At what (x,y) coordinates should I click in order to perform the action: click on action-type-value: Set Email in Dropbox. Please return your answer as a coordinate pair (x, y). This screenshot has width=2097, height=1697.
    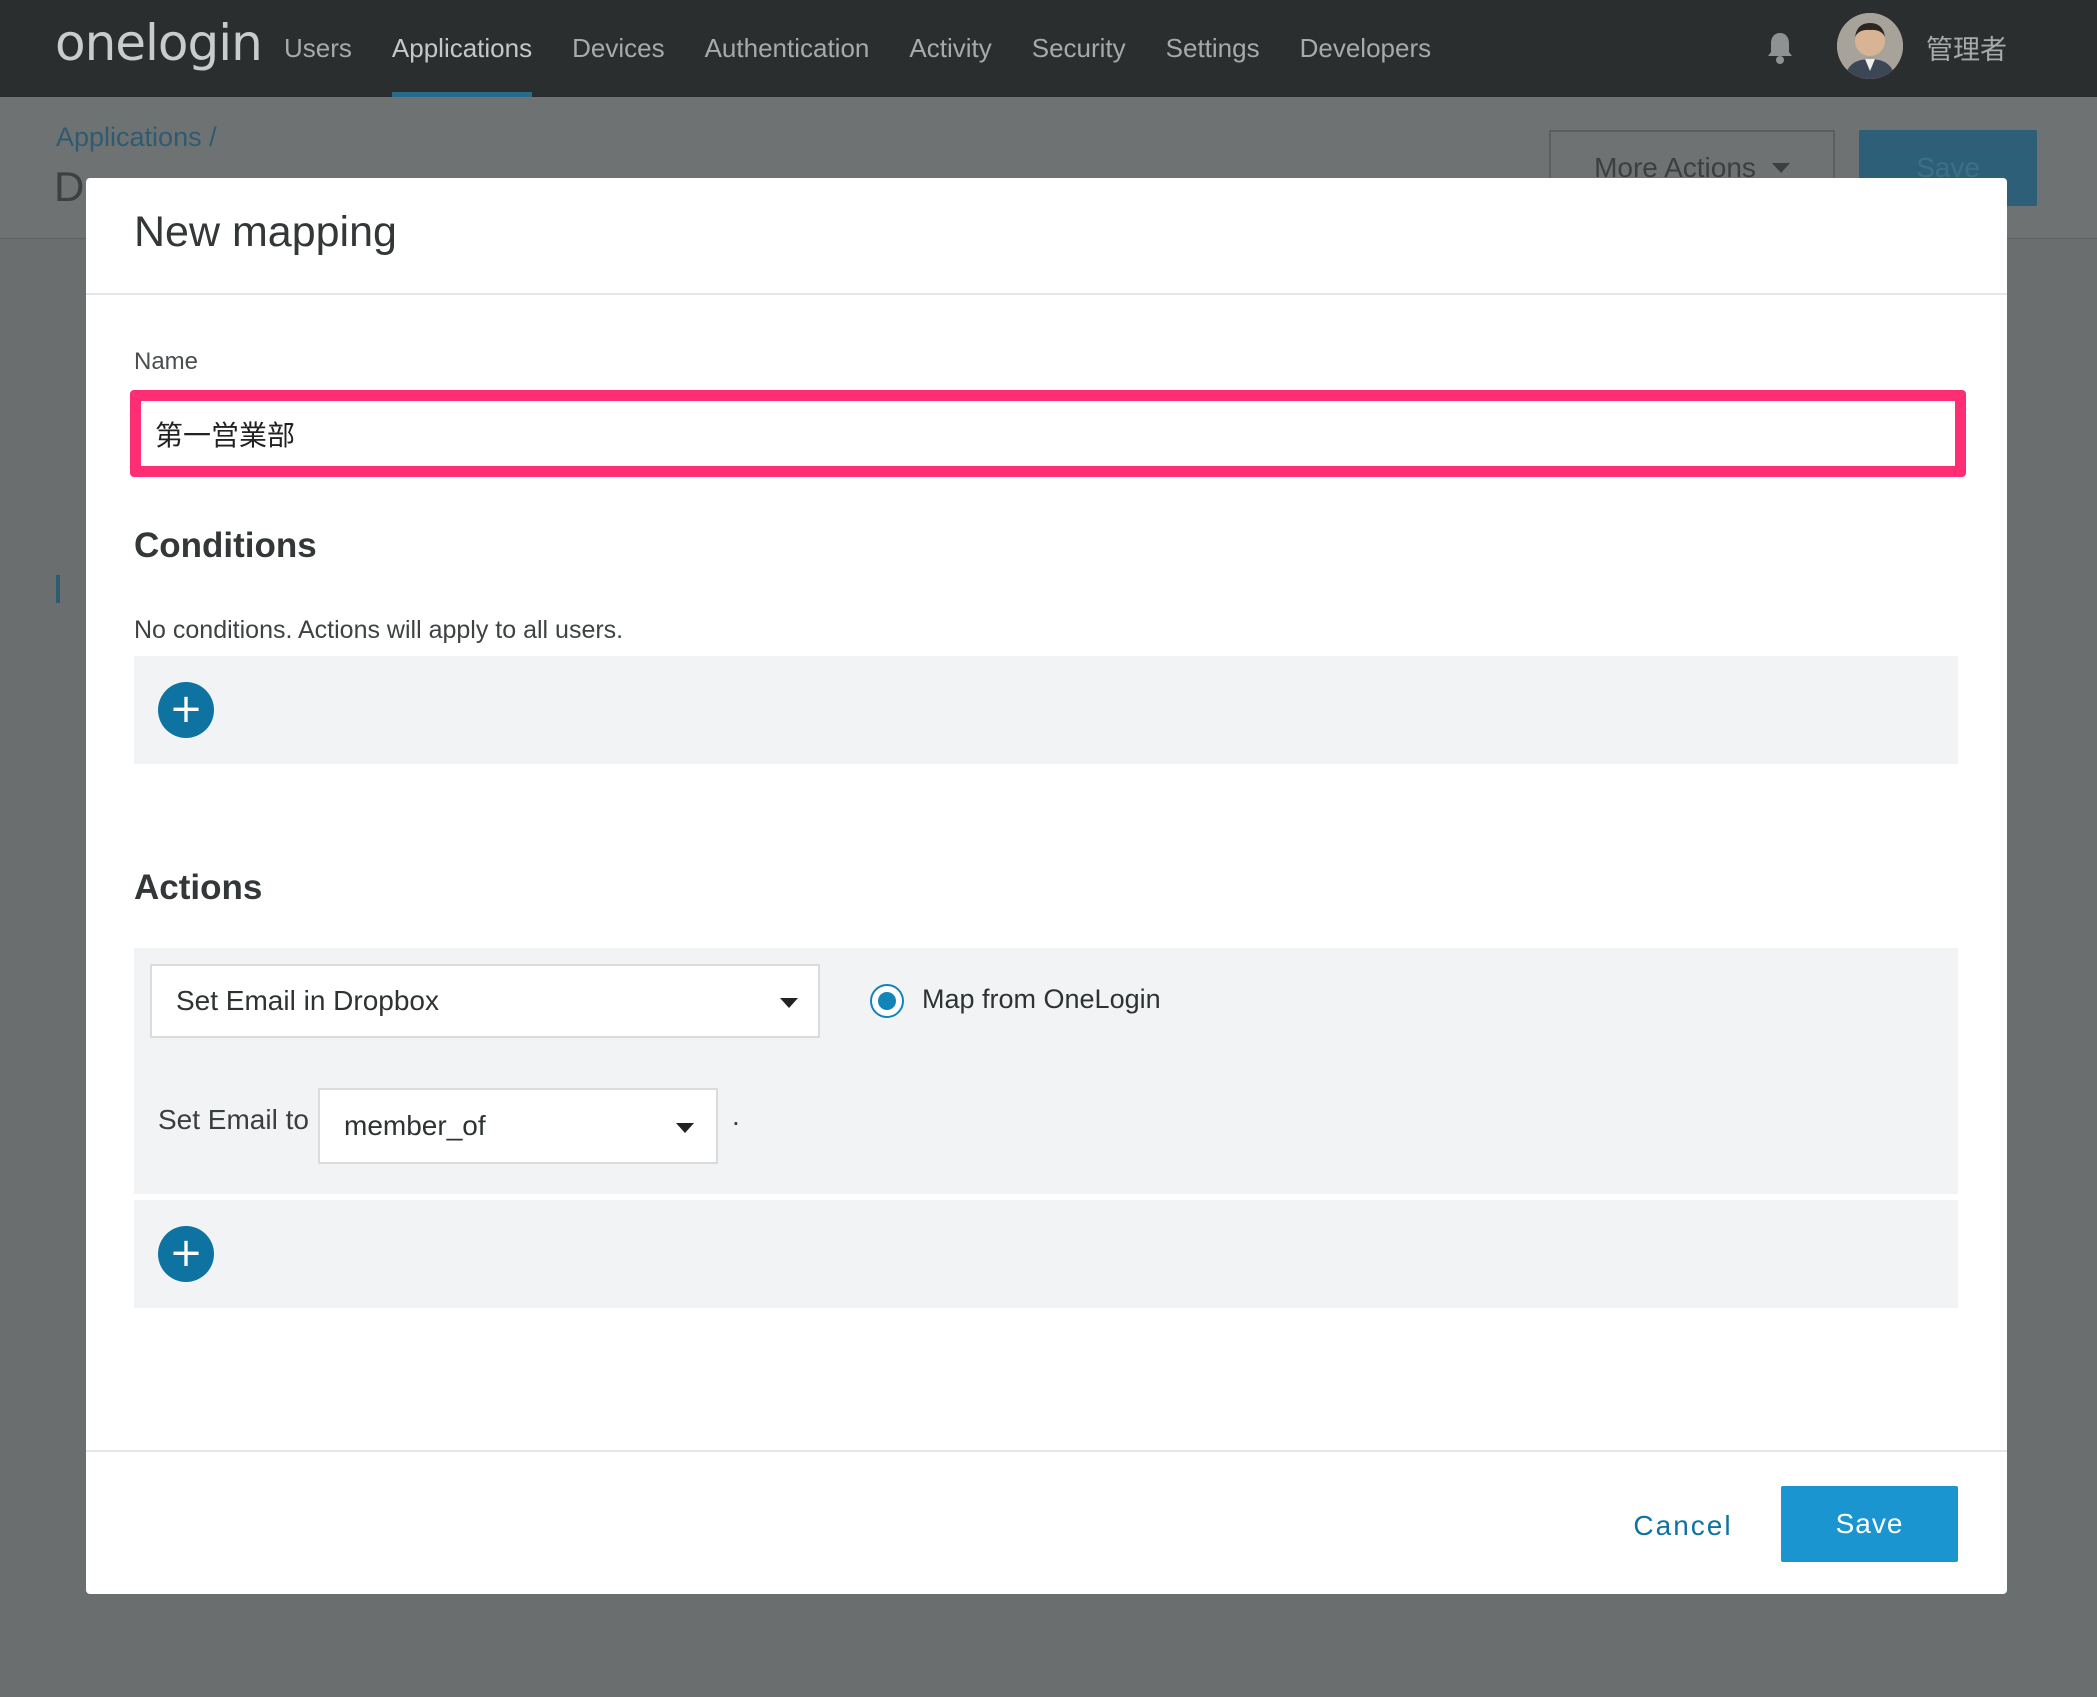
    Looking at the image, I should click on (308, 1000).